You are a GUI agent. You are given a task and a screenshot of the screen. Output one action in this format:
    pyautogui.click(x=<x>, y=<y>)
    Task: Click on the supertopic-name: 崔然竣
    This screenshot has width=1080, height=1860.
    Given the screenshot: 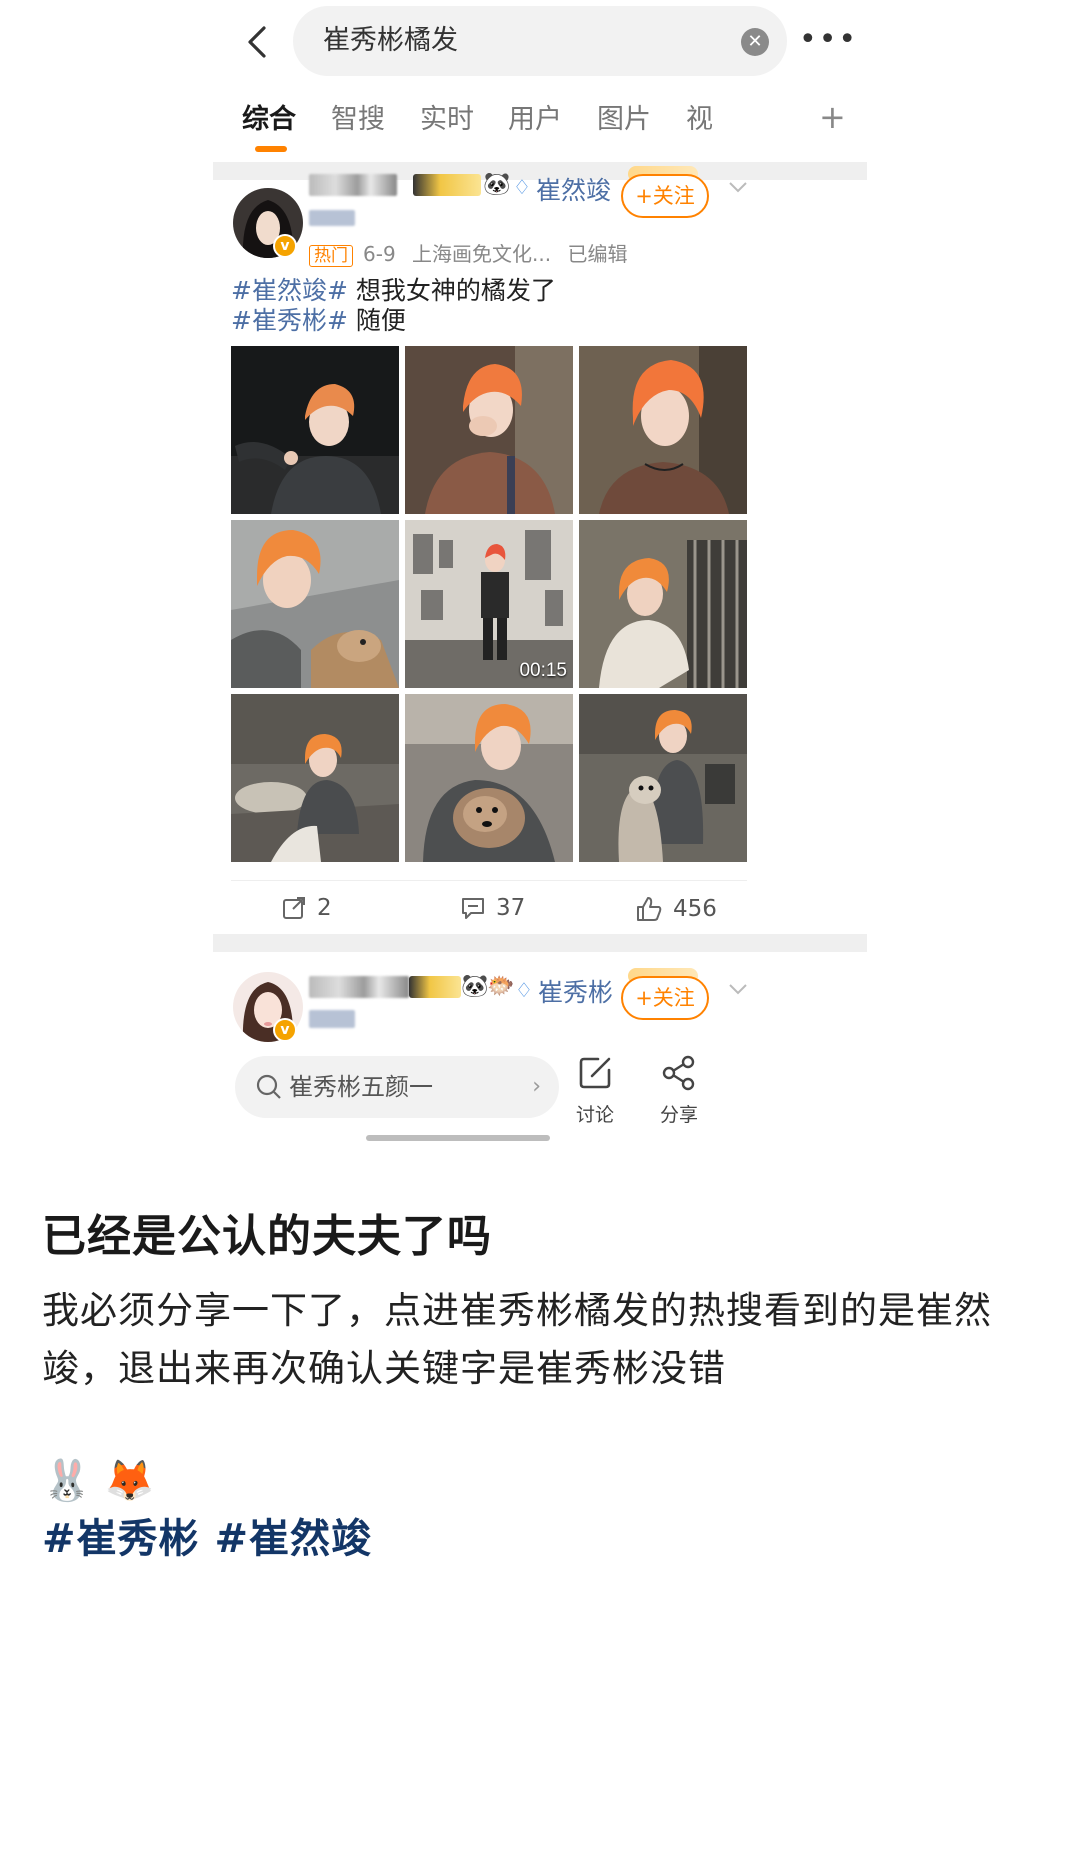 What is the action you would take?
    pyautogui.click(x=573, y=189)
    